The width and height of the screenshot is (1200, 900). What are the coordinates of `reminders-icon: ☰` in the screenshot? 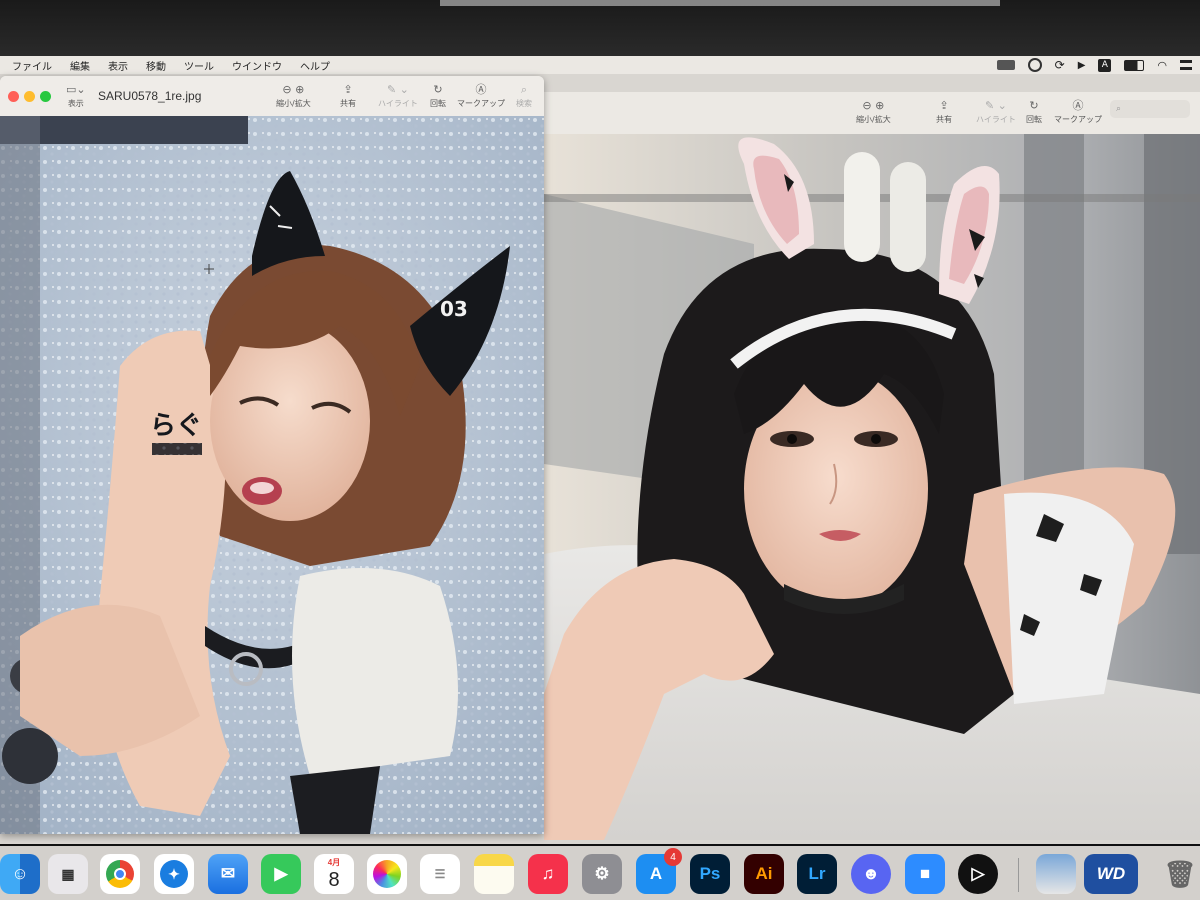 It's located at (440, 874).